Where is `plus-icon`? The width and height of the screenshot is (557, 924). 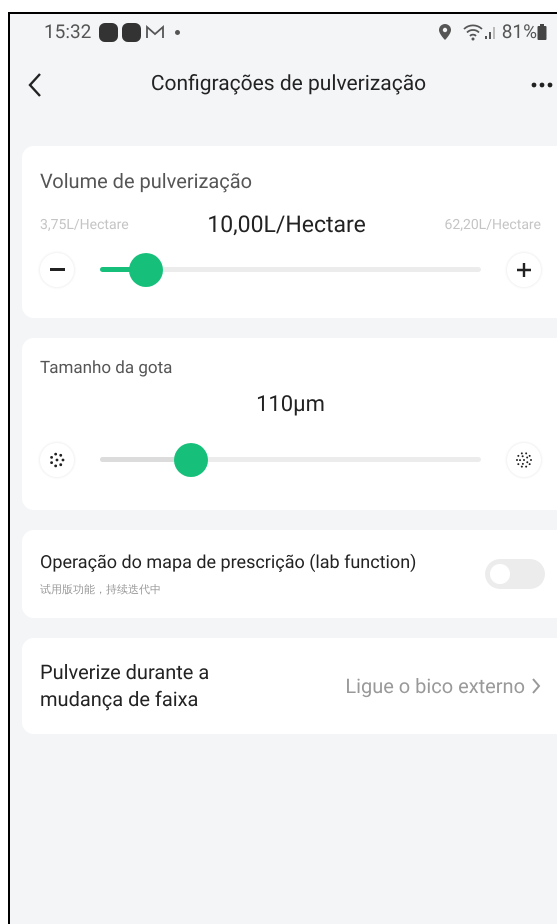
plus-icon is located at coordinates (524, 270).